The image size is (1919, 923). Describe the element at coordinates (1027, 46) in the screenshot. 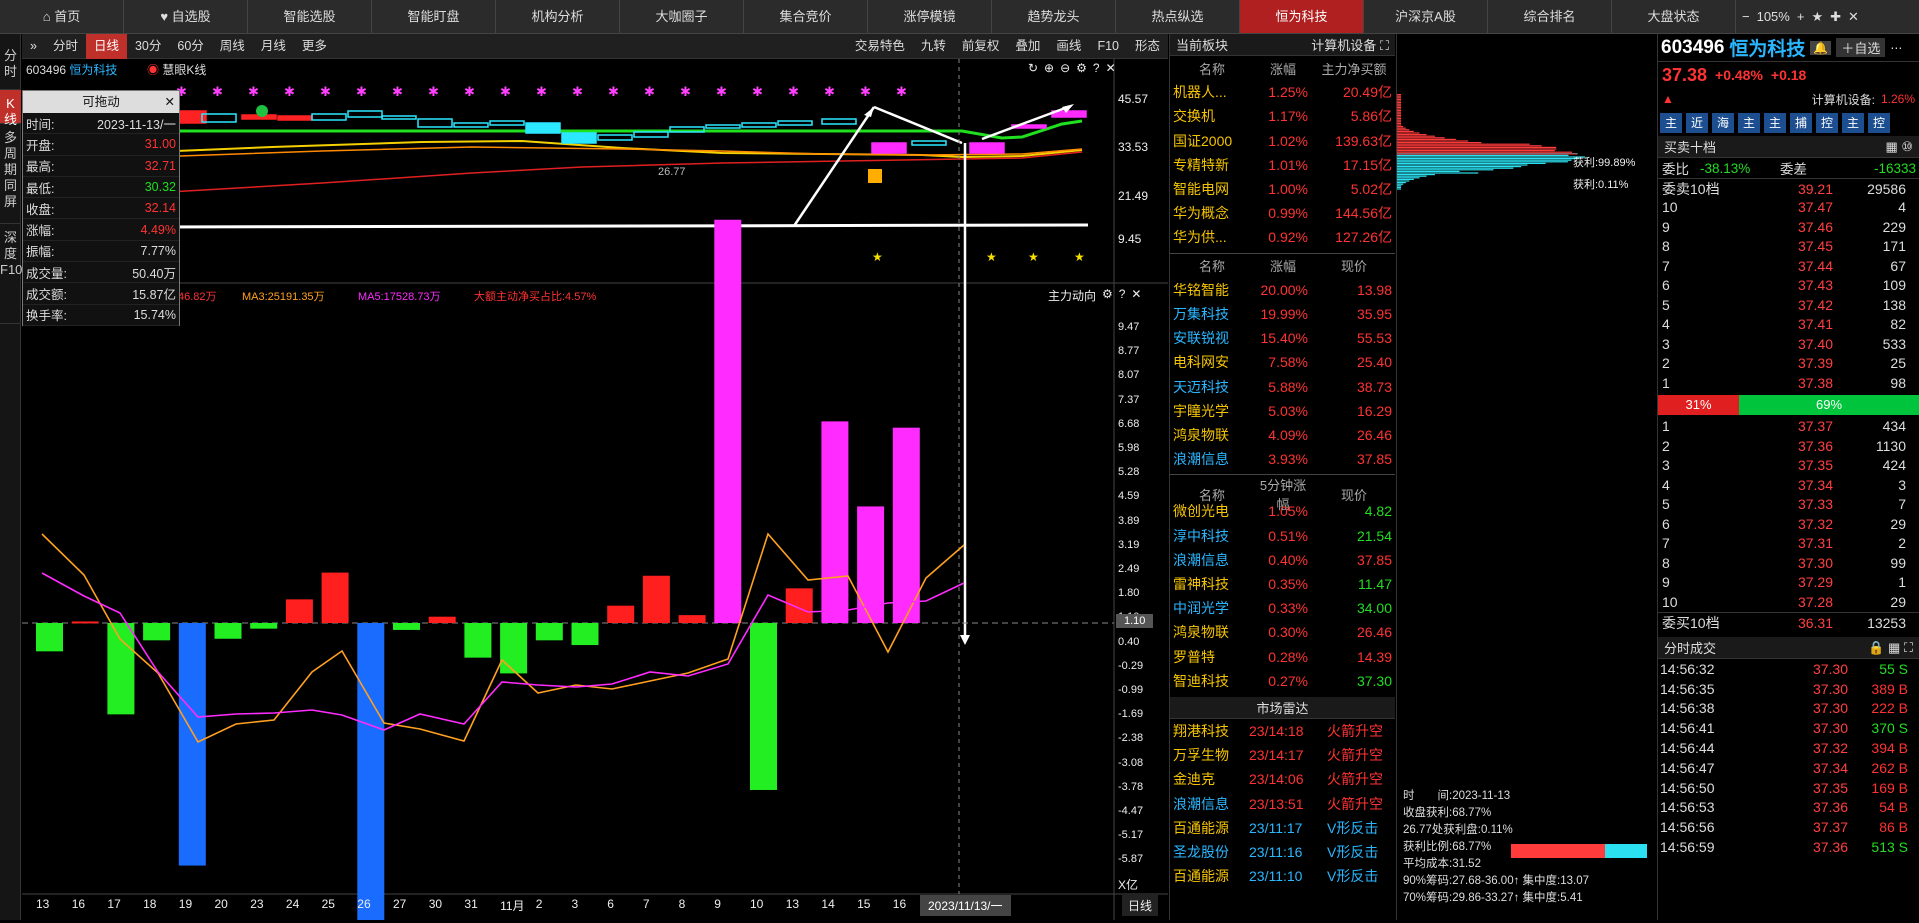

I see `overlay-menu: 叠加` at that location.